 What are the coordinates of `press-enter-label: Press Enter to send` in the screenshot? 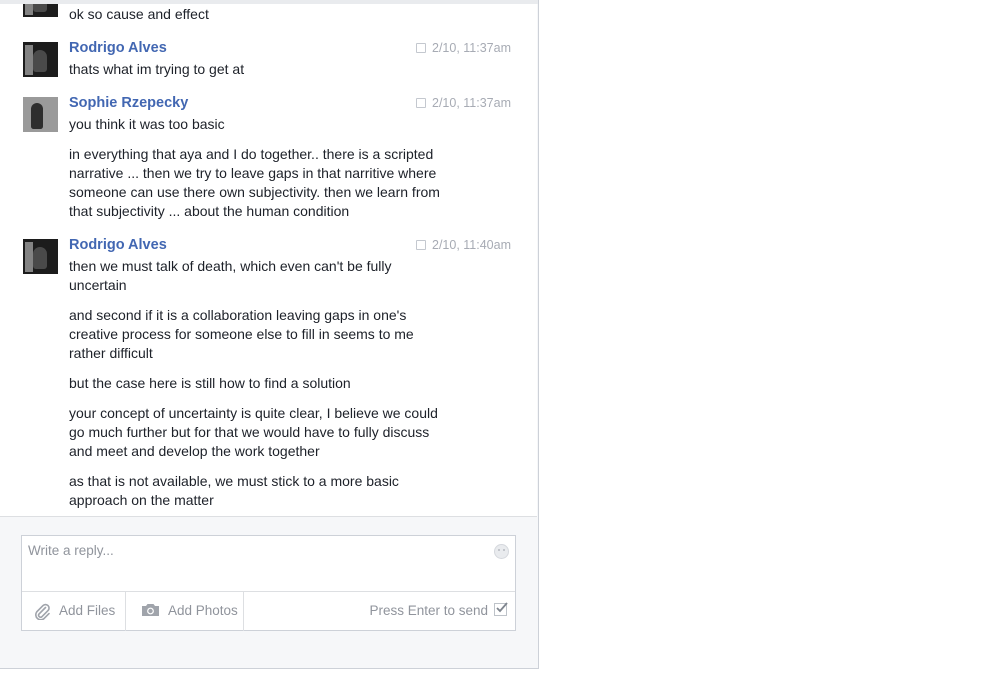 It's located at (428, 610).